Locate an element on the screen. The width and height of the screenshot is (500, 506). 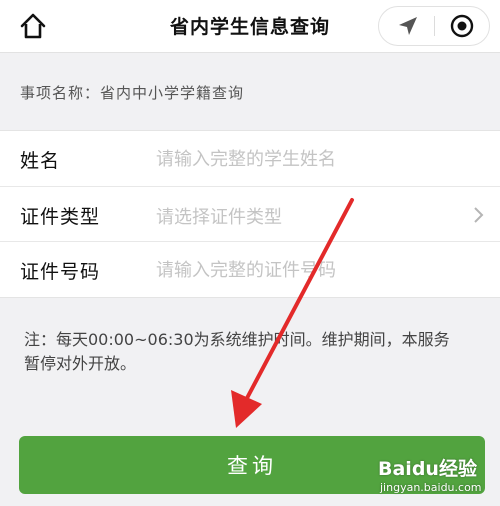
form-row-id-number: 证件号码 is located at coordinates (250, 269).